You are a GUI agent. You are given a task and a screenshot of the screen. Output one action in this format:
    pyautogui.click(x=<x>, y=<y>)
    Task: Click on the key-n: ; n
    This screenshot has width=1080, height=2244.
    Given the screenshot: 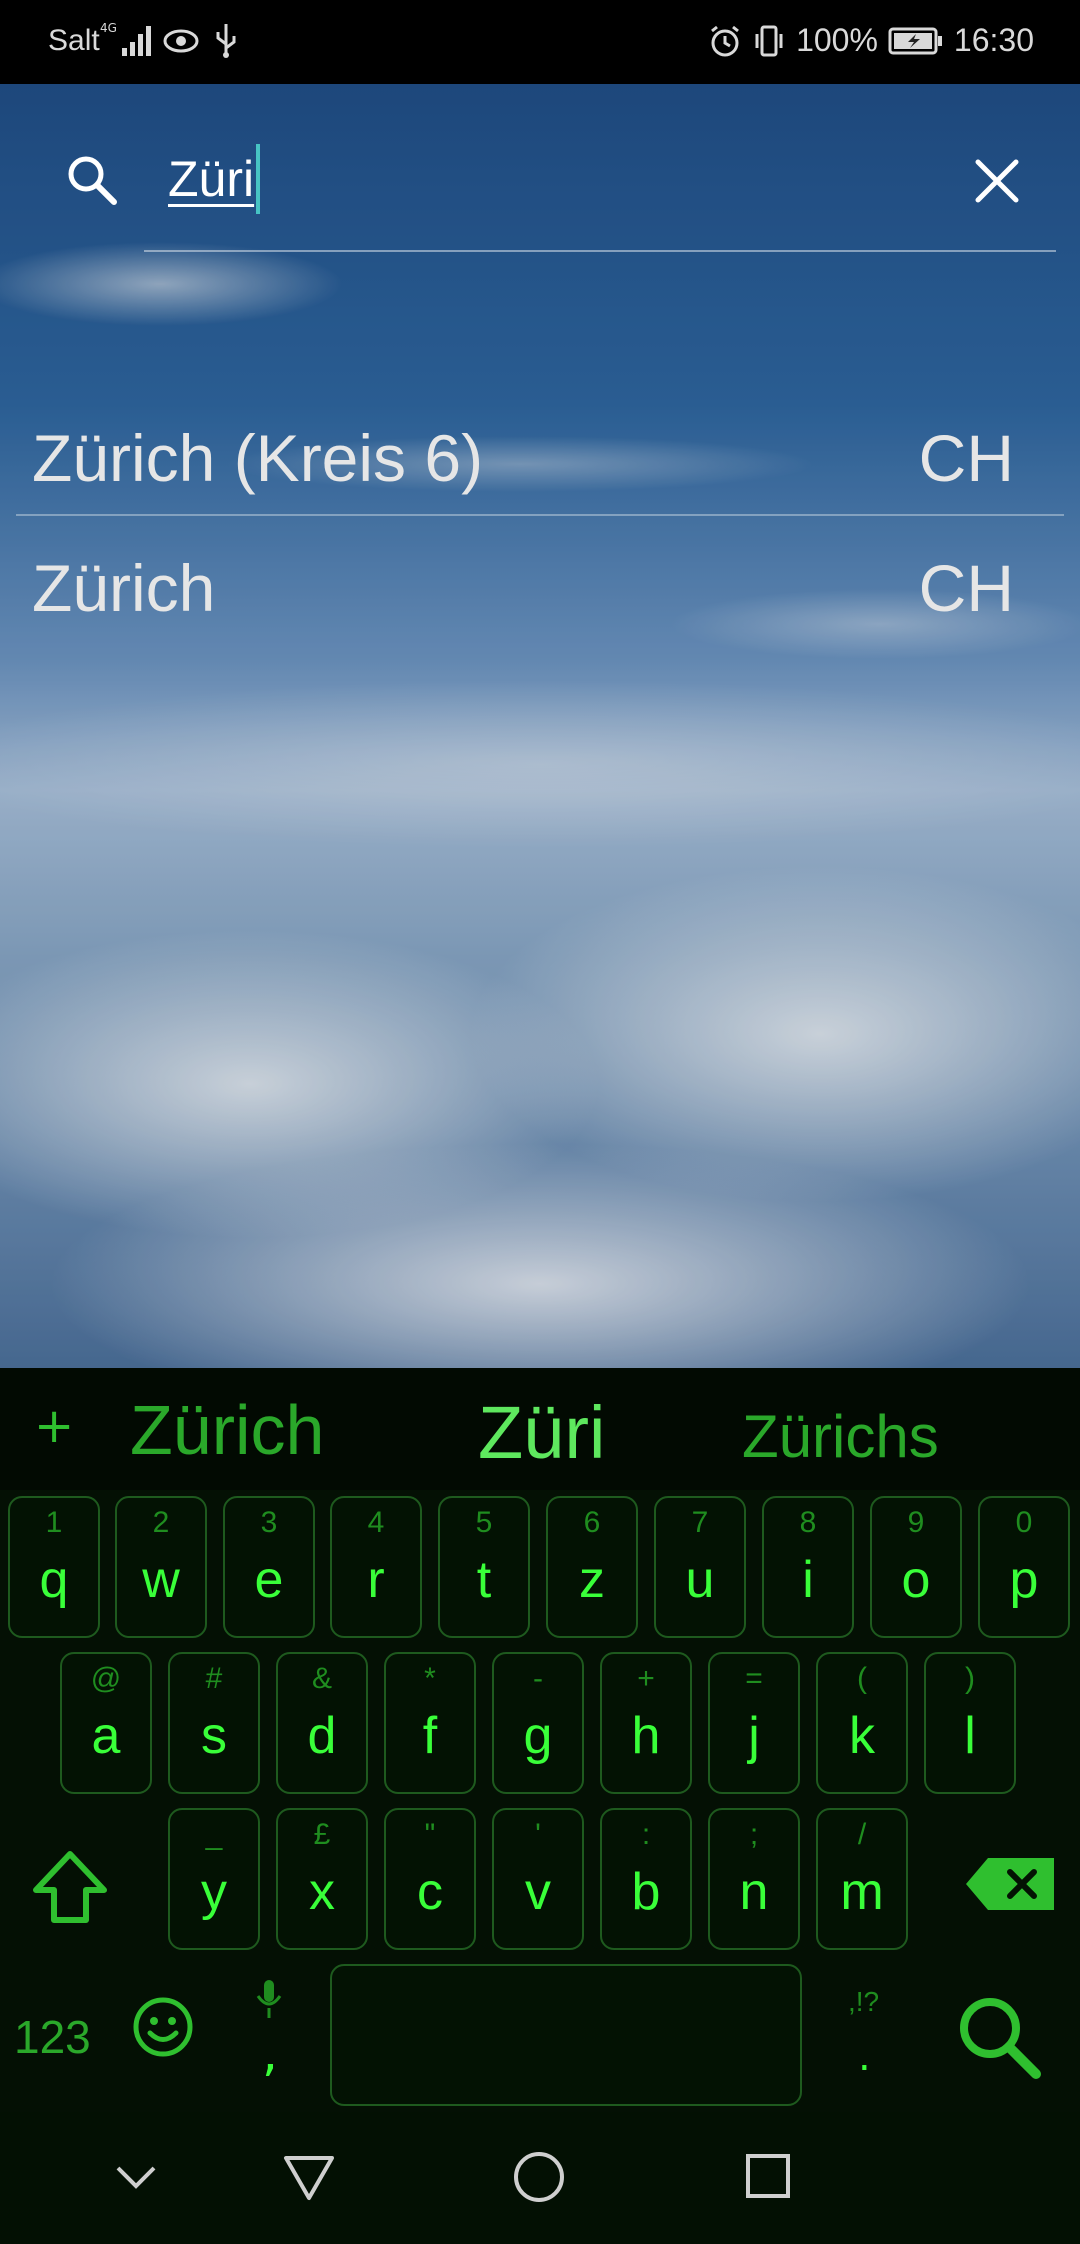 What is the action you would take?
    pyautogui.click(x=754, y=1879)
    